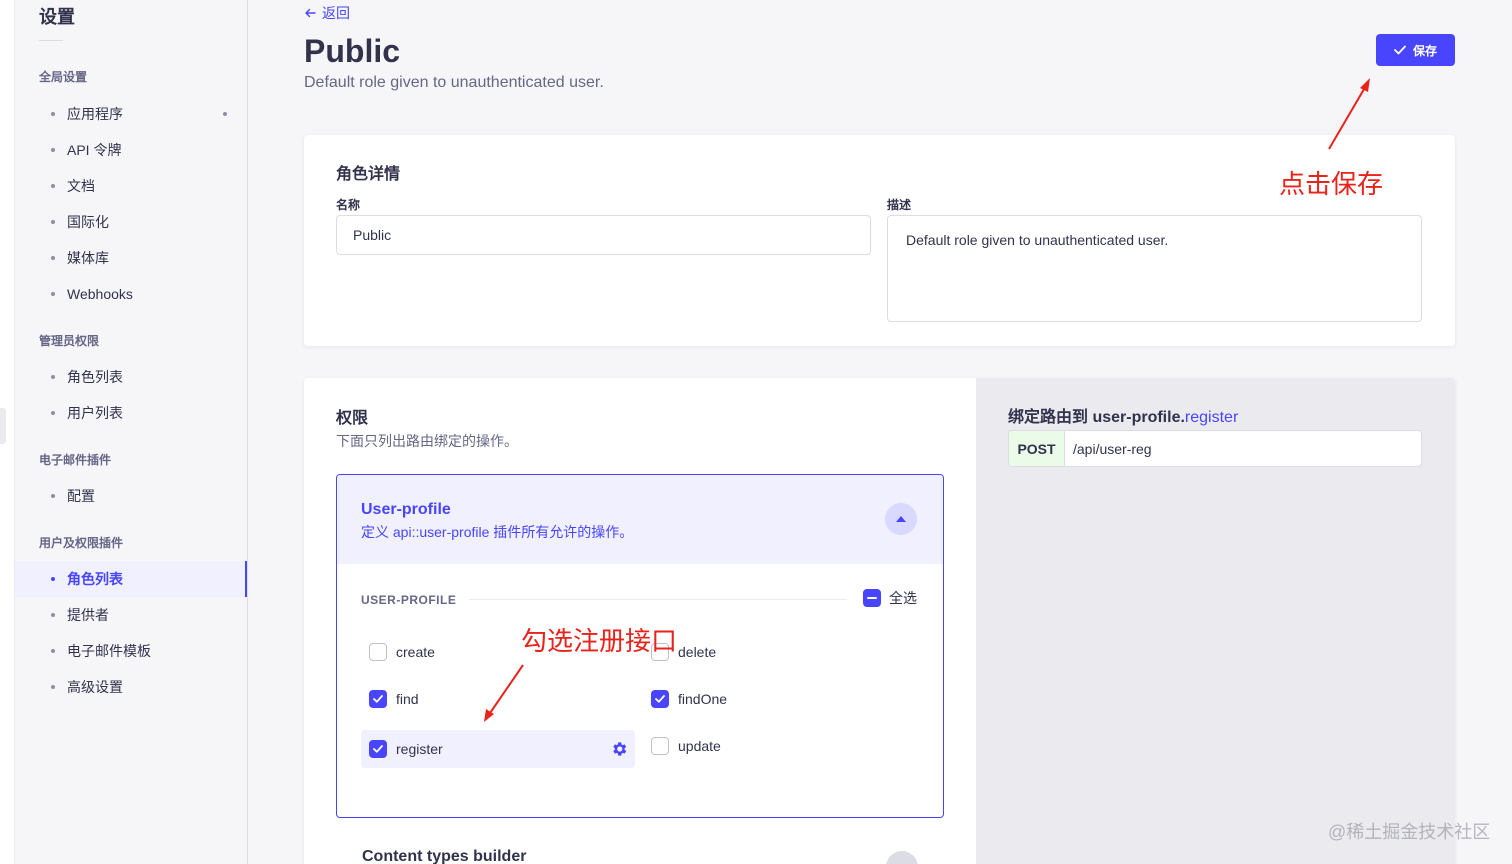 The height and width of the screenshot is (864, 1512). I want to click on sidebar-title: 设置, so click(57, 17).